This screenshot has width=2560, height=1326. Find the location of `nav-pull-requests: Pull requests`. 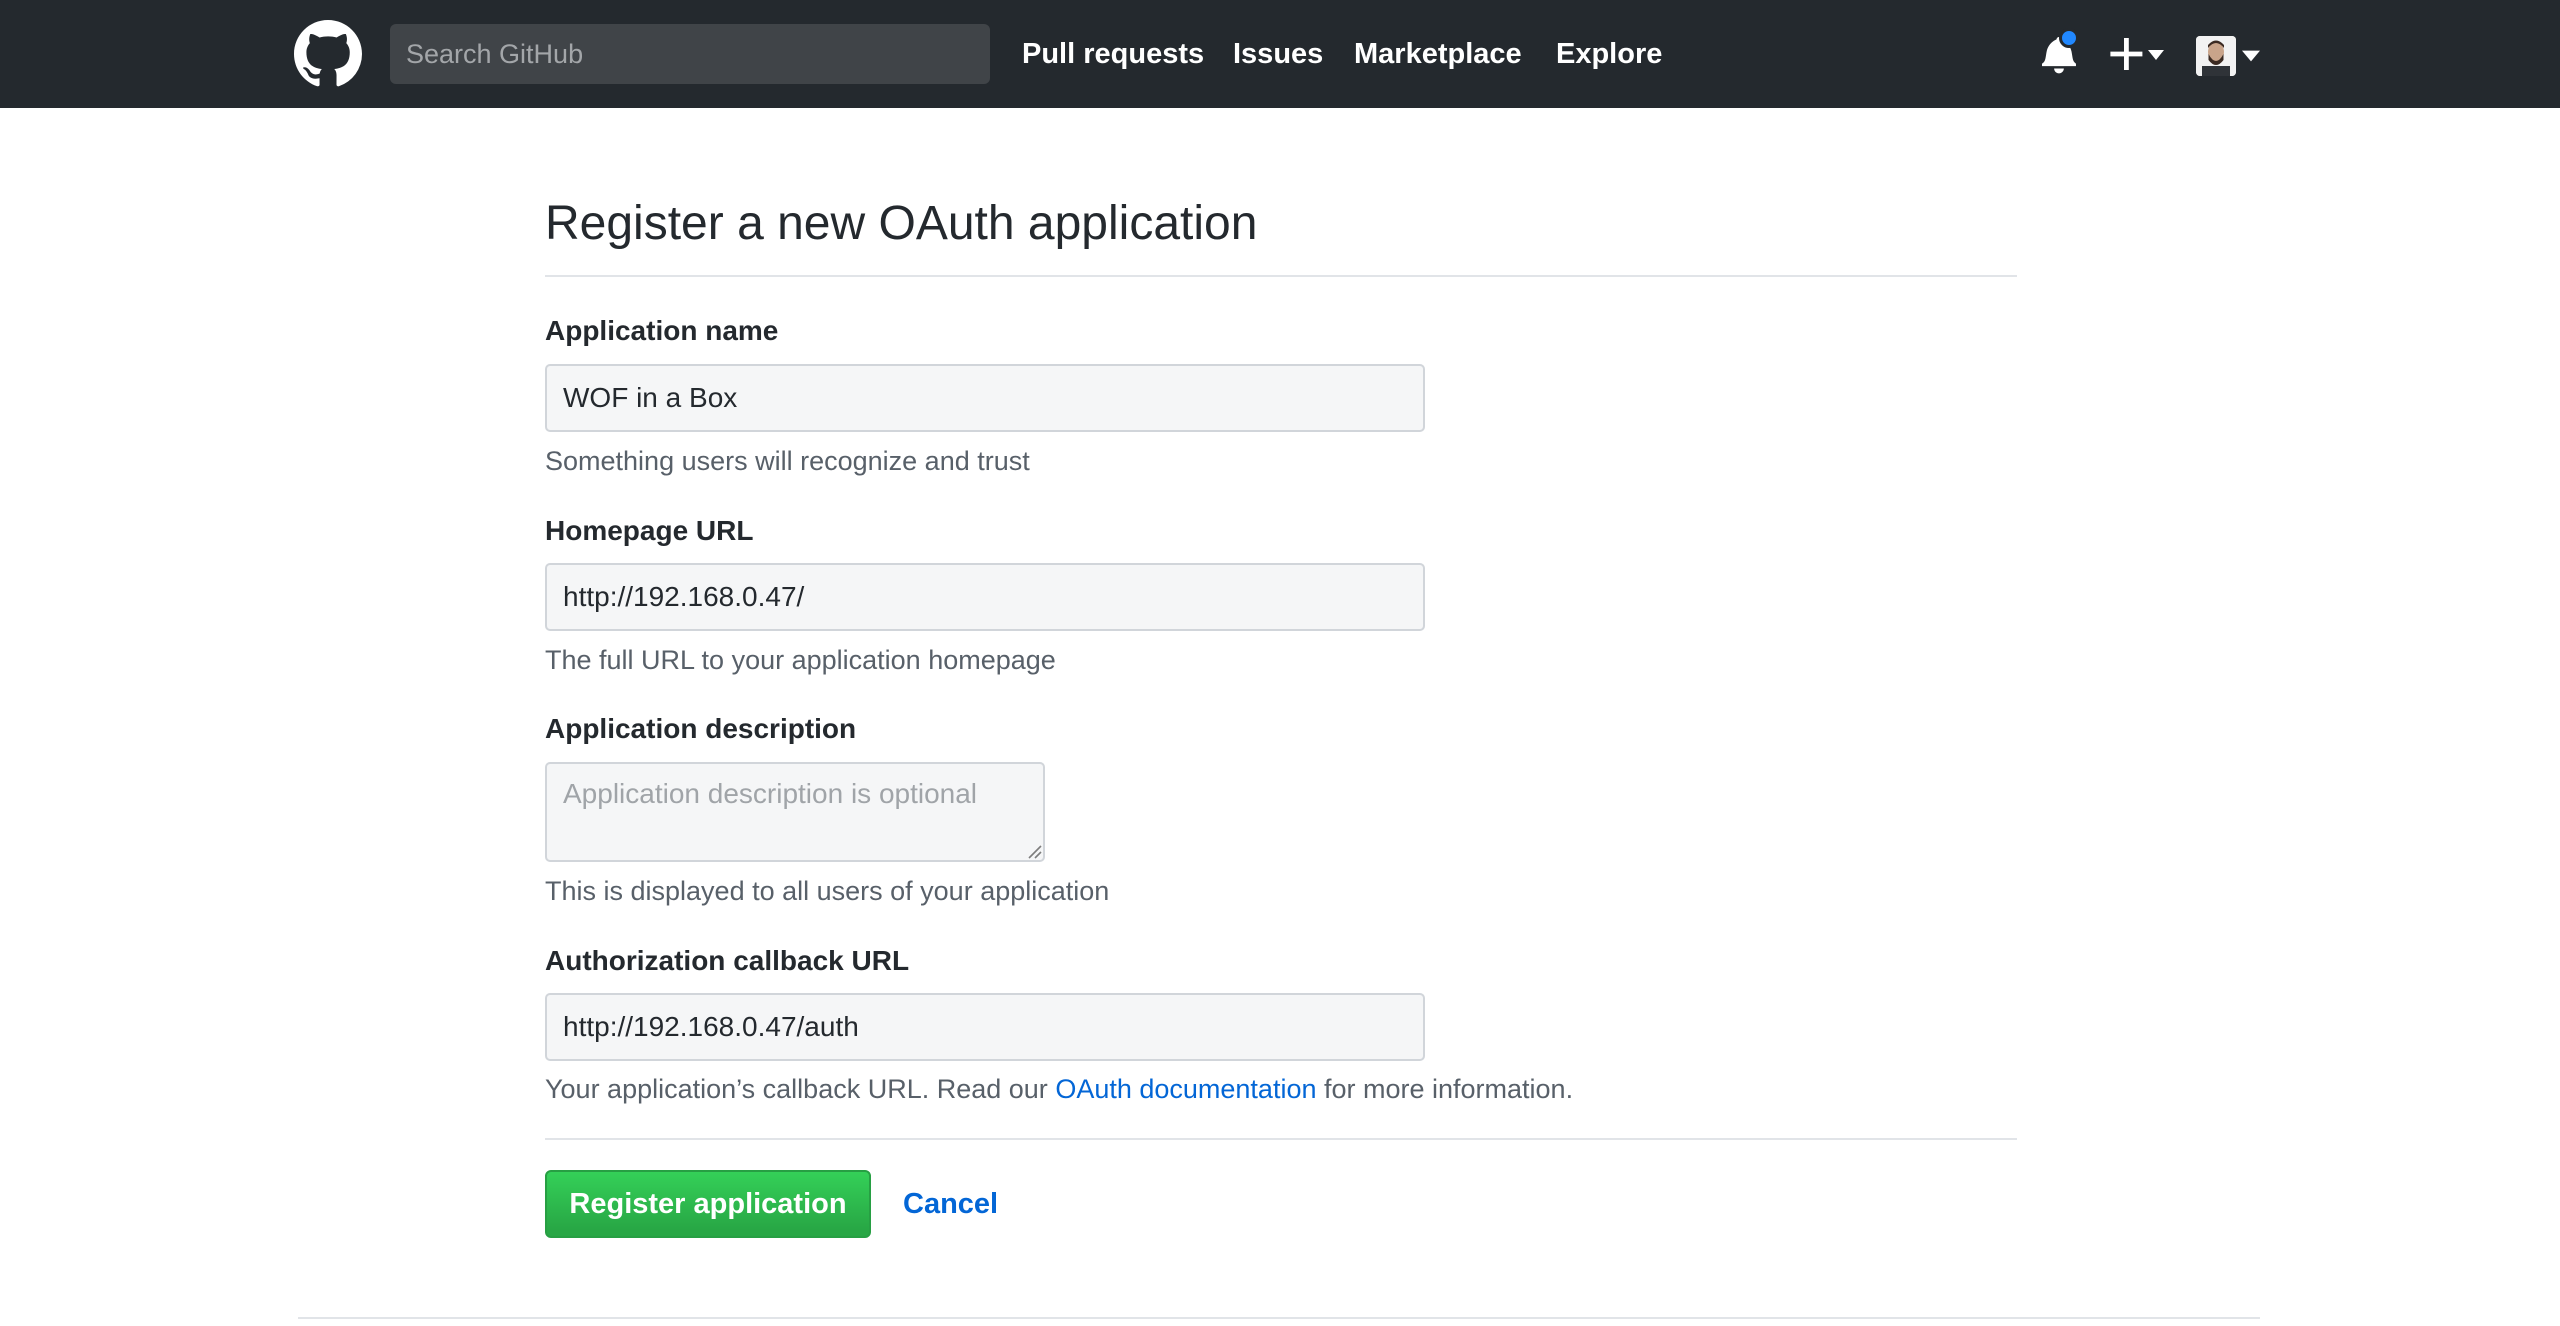

nav-pull-requests: Pull requests is located at coordinates (1113, 54).